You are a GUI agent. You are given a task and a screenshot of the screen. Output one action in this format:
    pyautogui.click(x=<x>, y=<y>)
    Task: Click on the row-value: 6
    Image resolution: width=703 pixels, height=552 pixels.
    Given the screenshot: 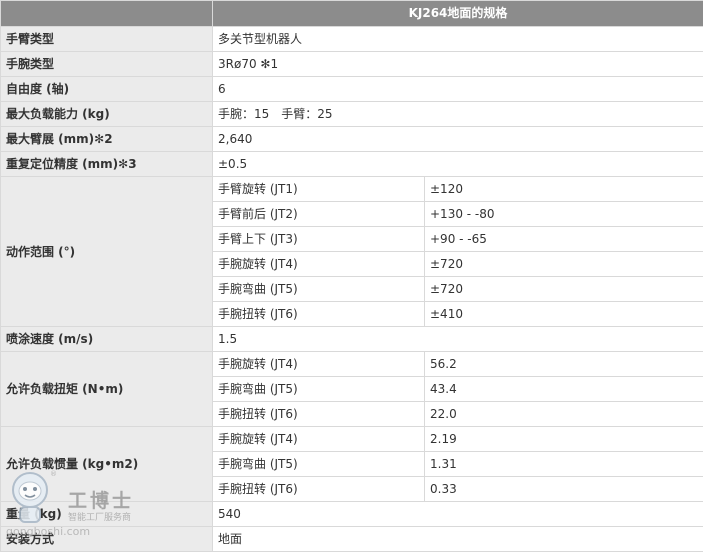 What is the action you would take?
    pyautogui.click(x=457, y=89)
    